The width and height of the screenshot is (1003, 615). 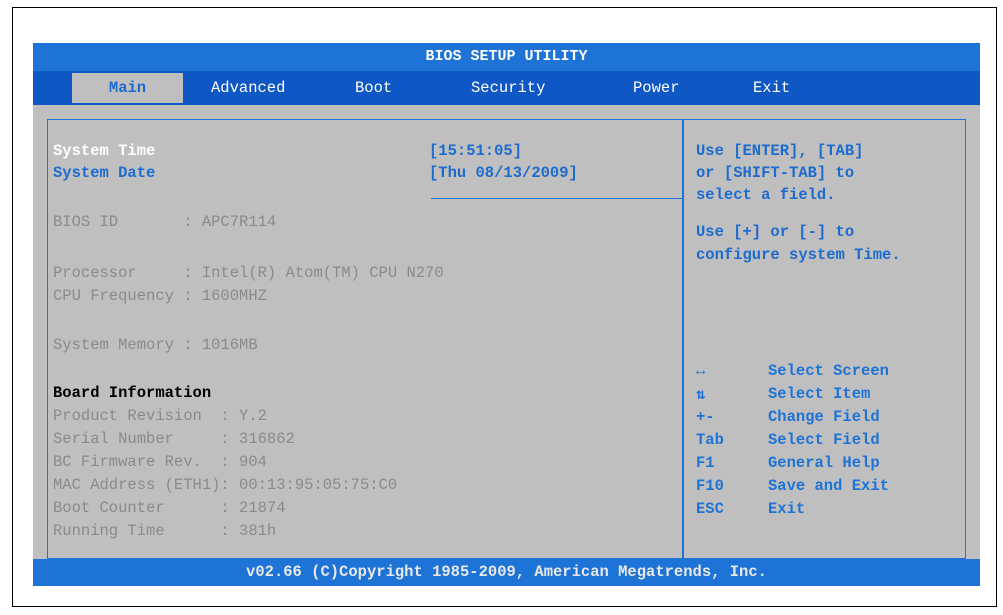 I want to click on help-line: Use [+] or [-] to, so click(x=775, y=232).